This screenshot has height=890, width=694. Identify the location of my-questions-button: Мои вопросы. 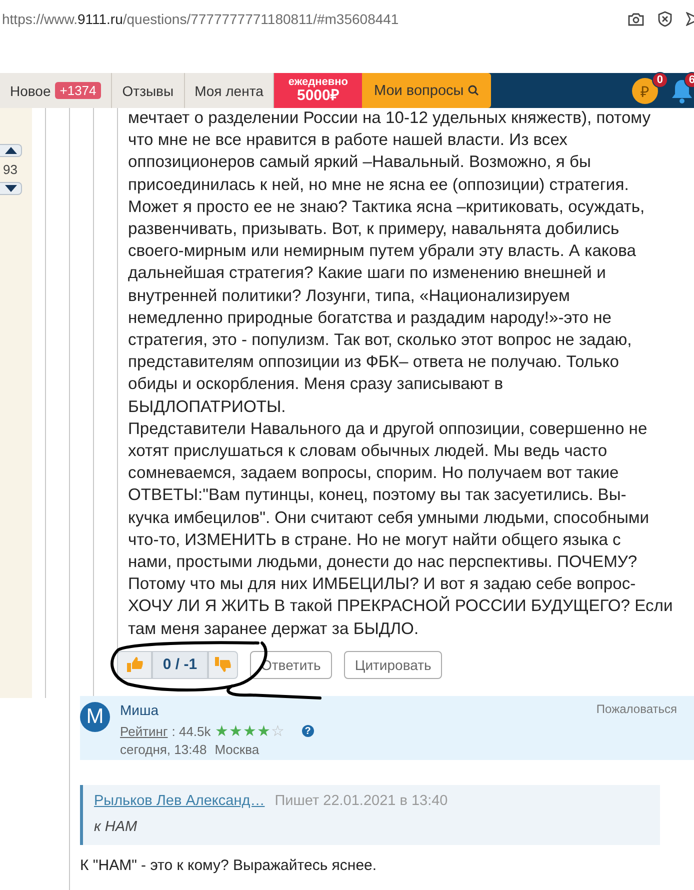
(426, 90).